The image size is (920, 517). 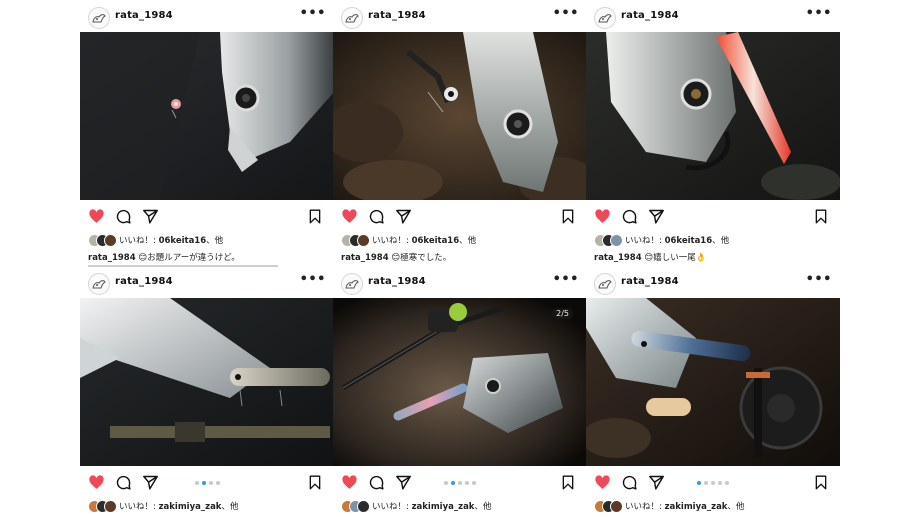 I want to click on post-photo: 2/5, so click(x=460, y=382).